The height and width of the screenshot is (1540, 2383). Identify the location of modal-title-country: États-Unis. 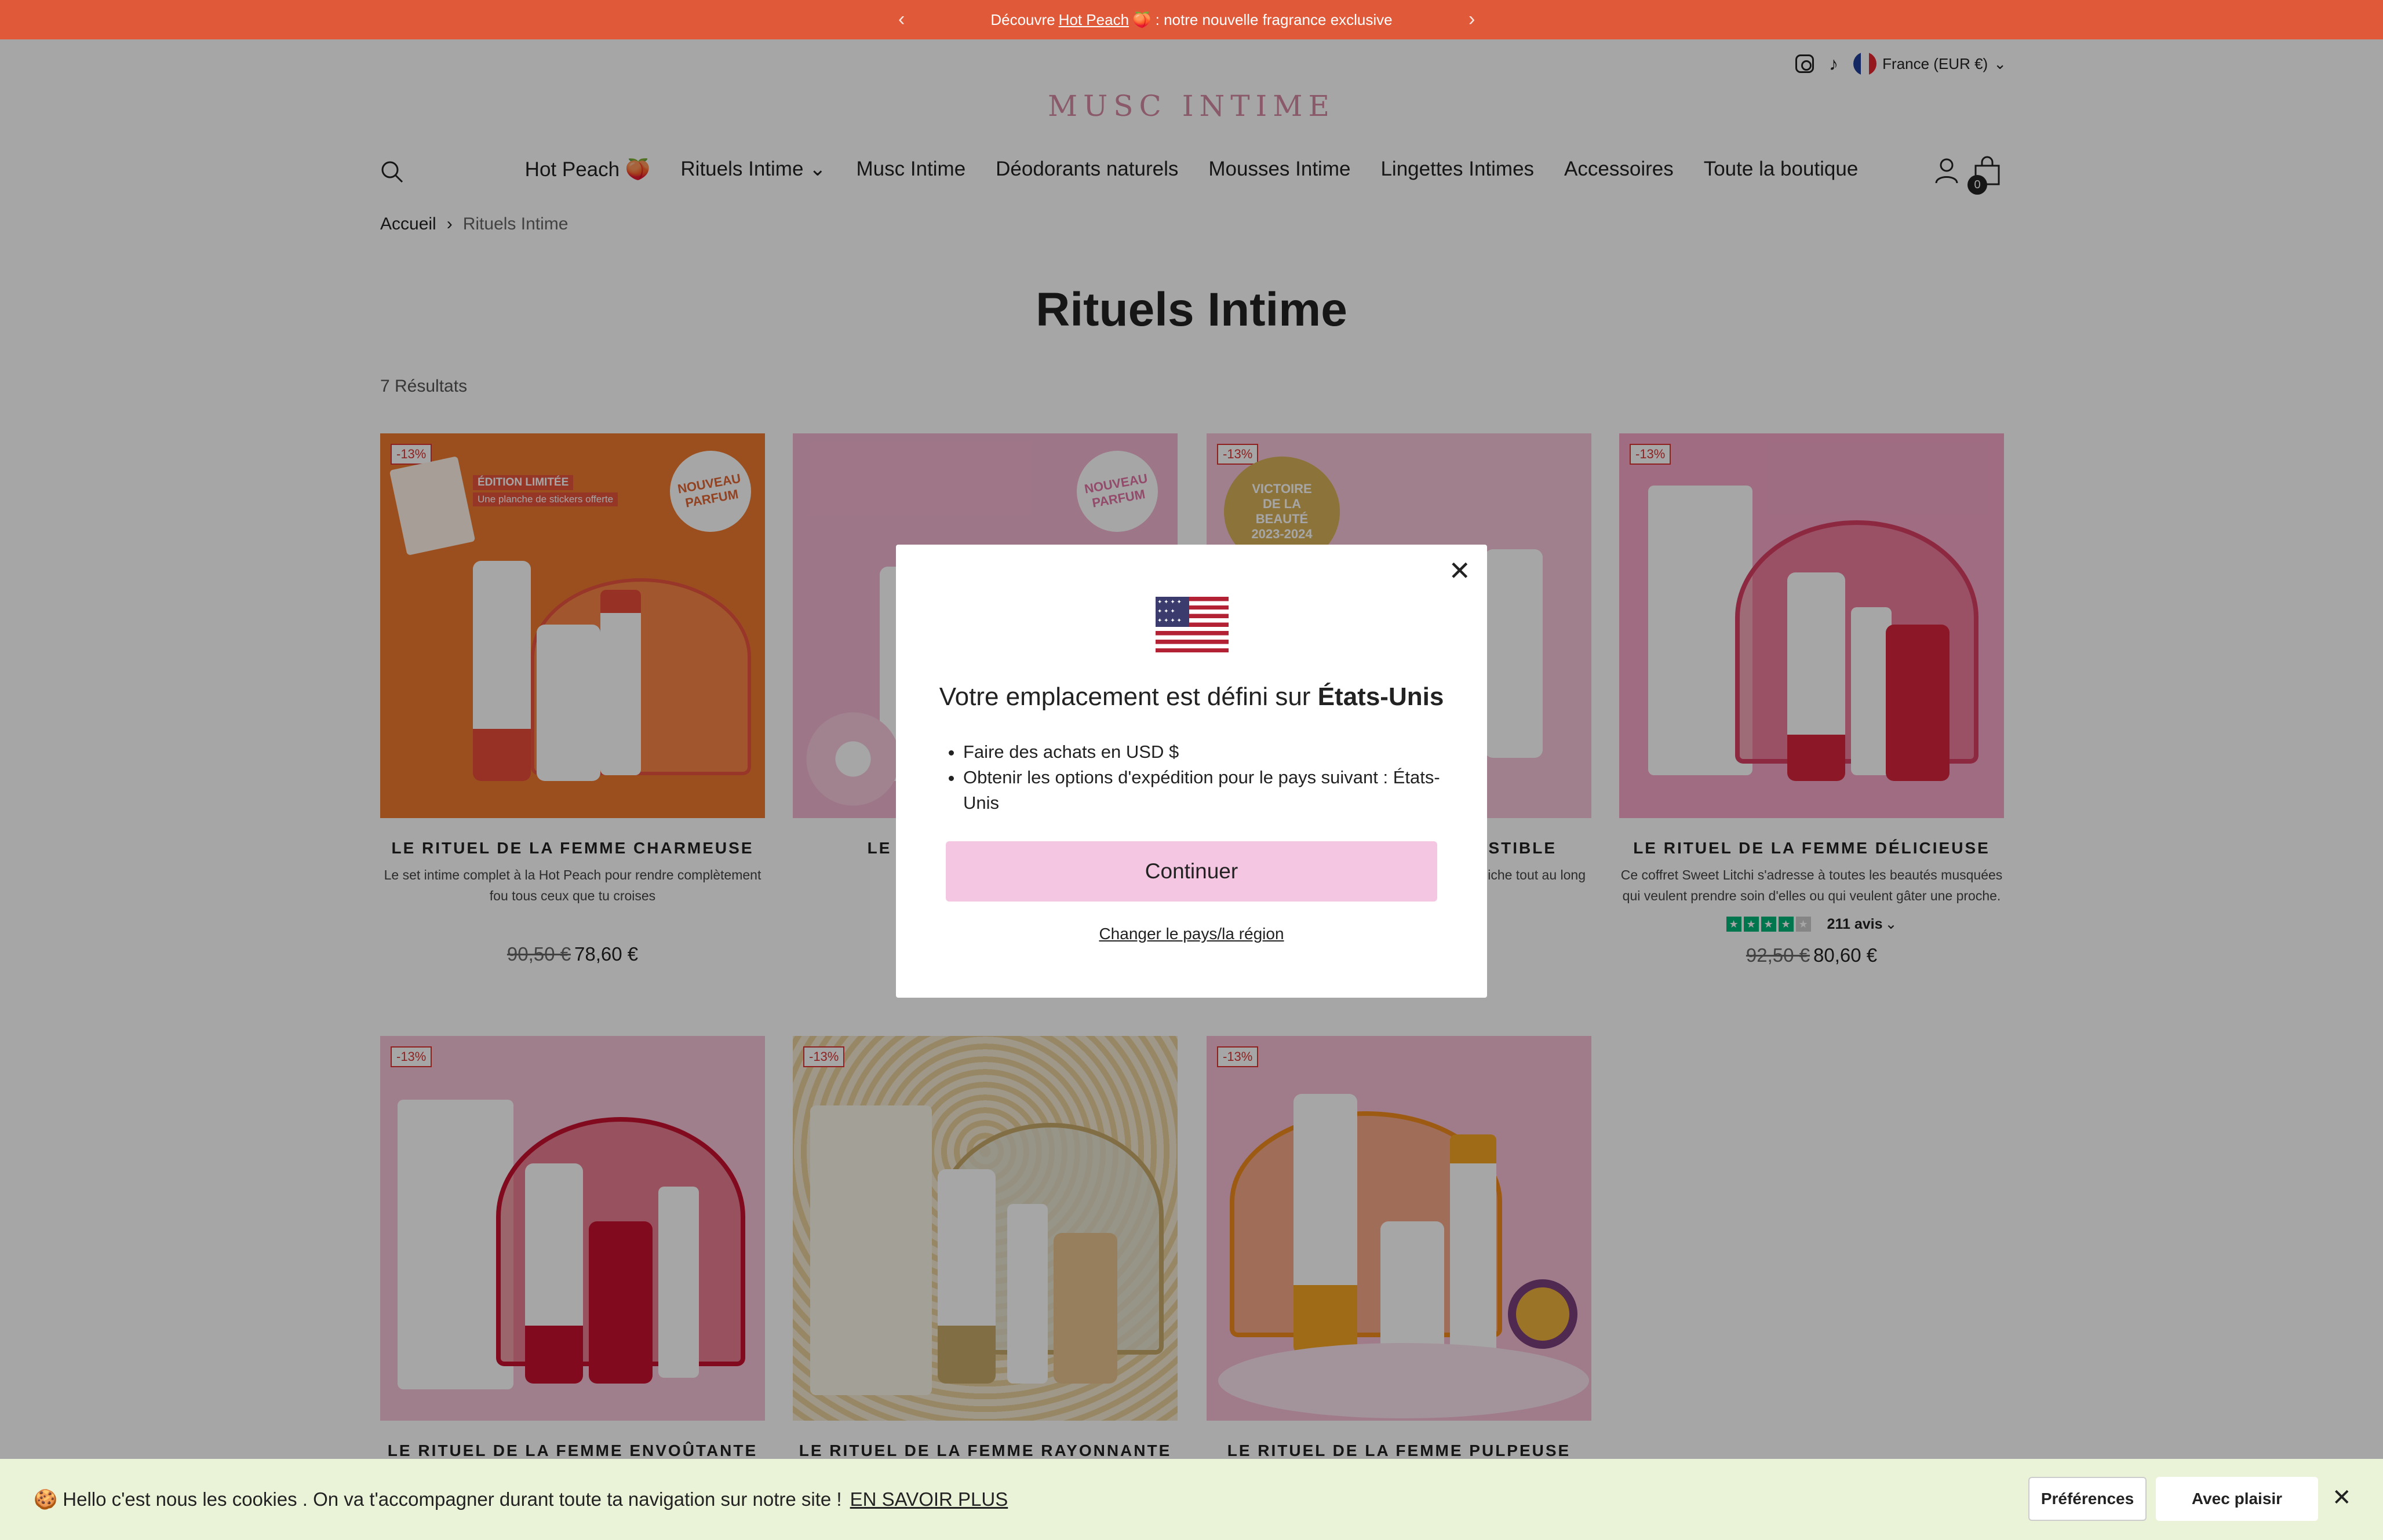
(1381, 697).